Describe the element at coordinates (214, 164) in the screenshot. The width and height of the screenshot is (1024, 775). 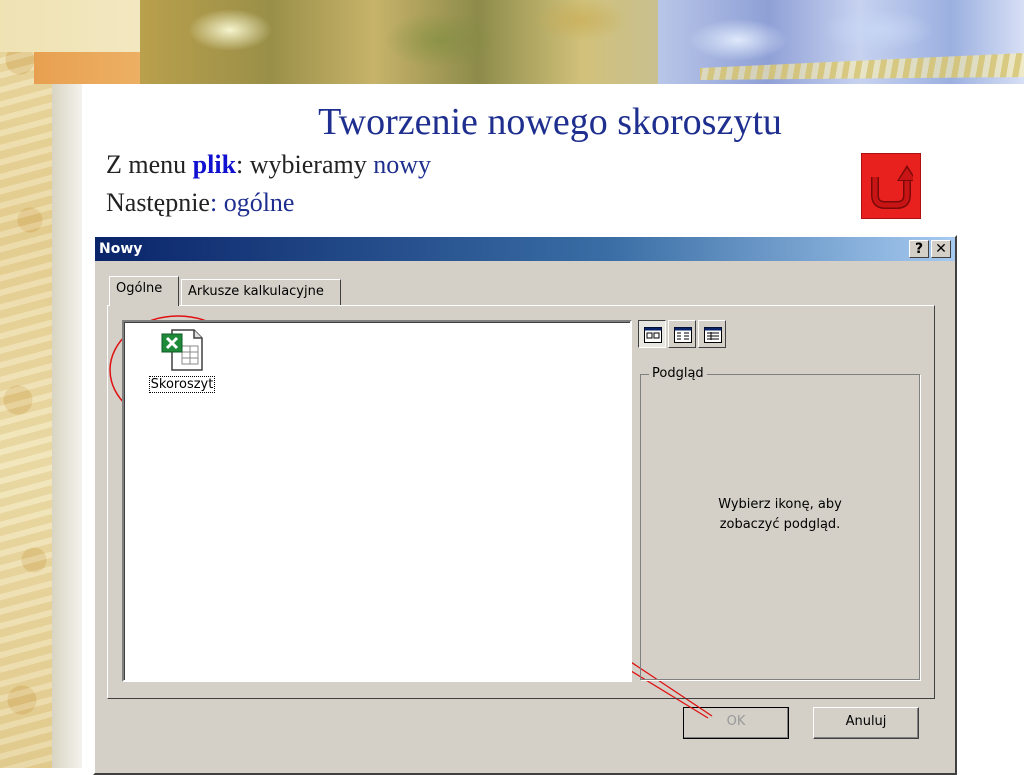
I see `menu-keyword: plik` at that location.